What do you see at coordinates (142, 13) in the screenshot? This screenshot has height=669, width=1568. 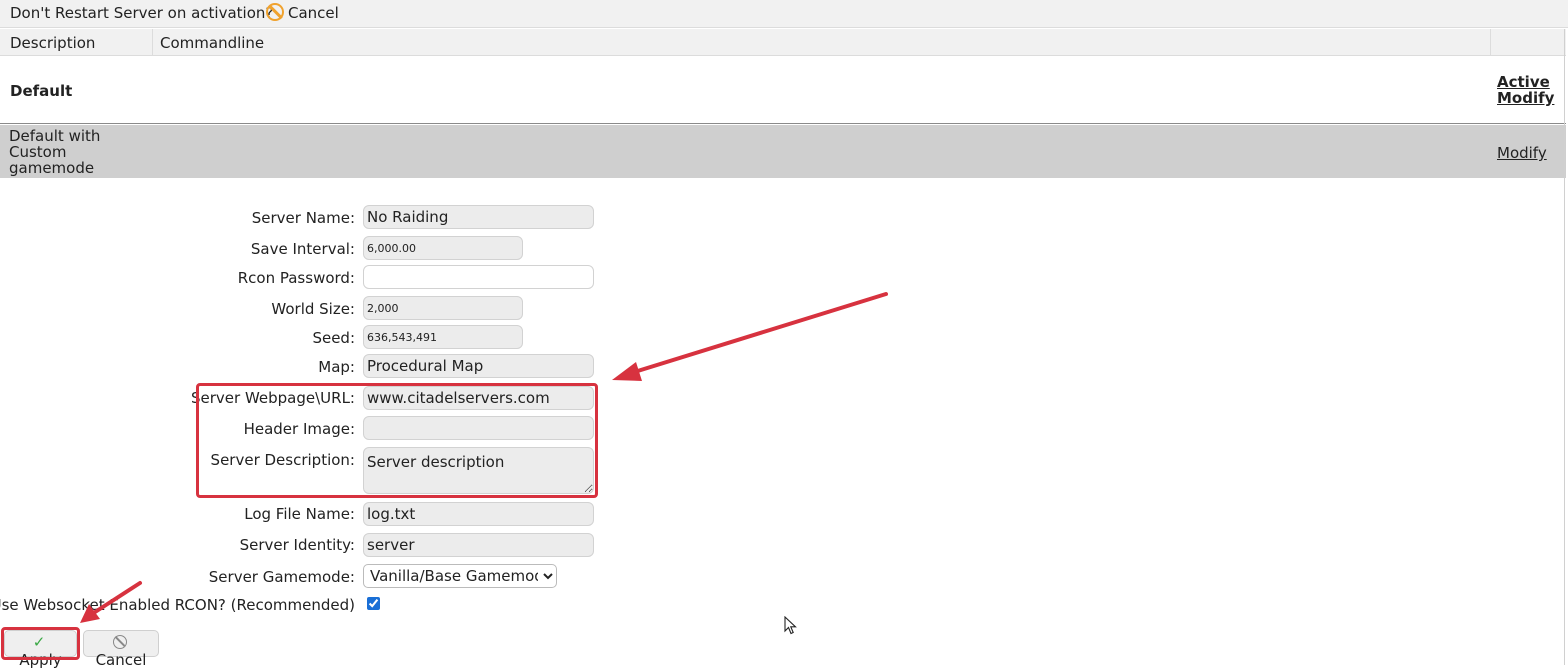 I see `restart-warning-text: Don't Restart Server on activation?` at bounding box center [142, 13].